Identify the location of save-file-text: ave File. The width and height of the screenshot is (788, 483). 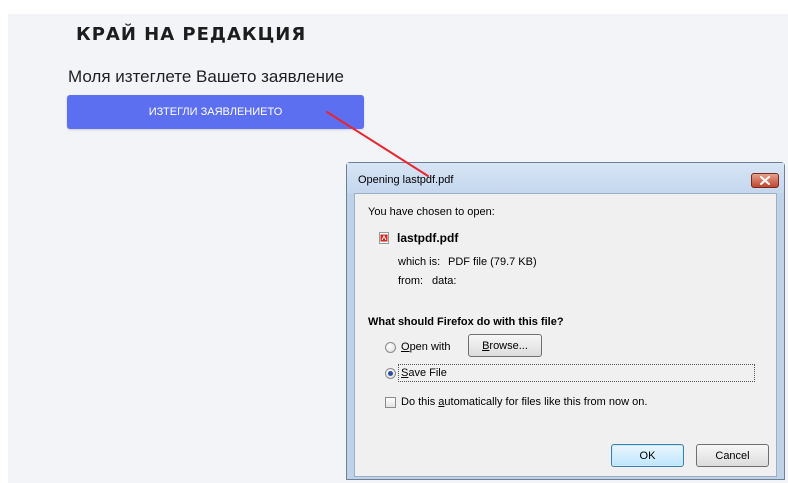
(427, 373).